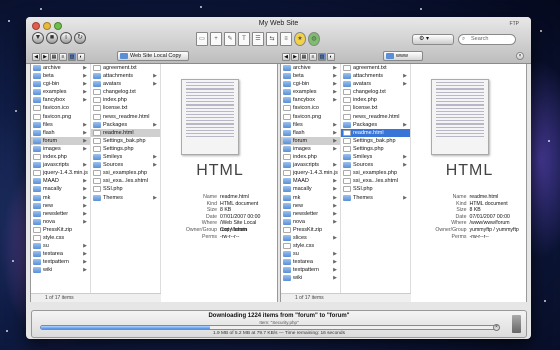 The height and width of the screenshot is (350, 560). Describe the element at coordinates (66, 38) in the screenshot. I see `info-button: i` at that location.